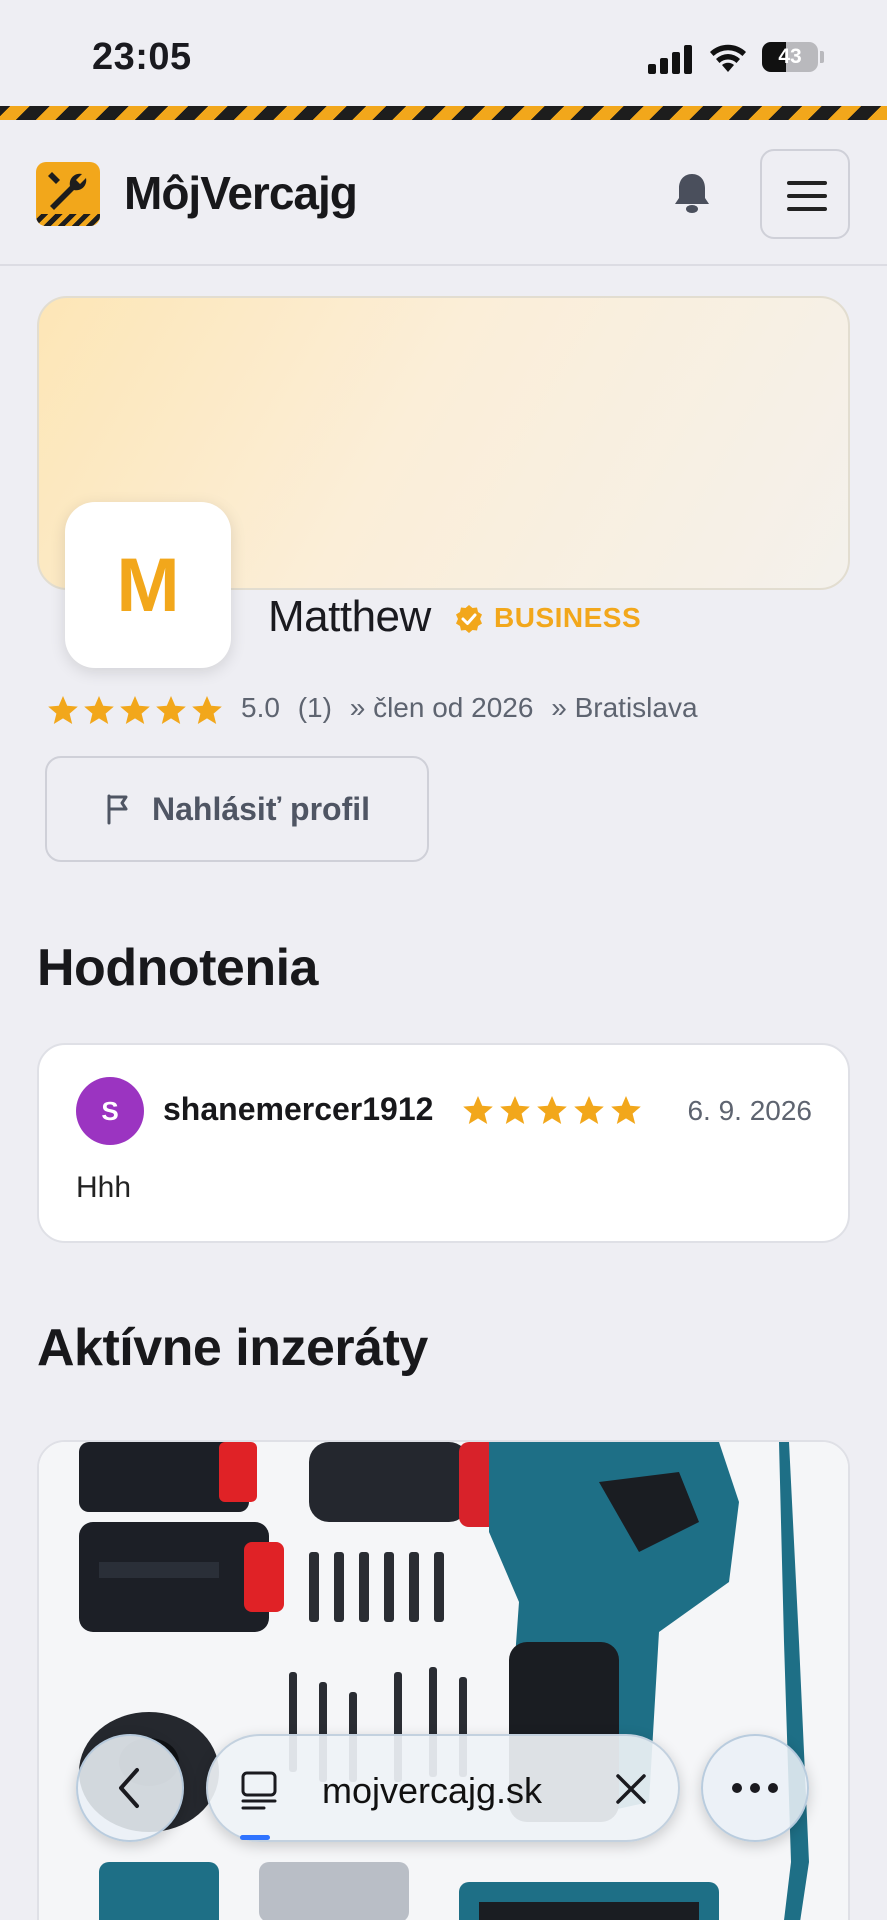 The height and width of the screenshot is (1920, 887). I want to click on rating-value: 5.0, so click(260, 707).